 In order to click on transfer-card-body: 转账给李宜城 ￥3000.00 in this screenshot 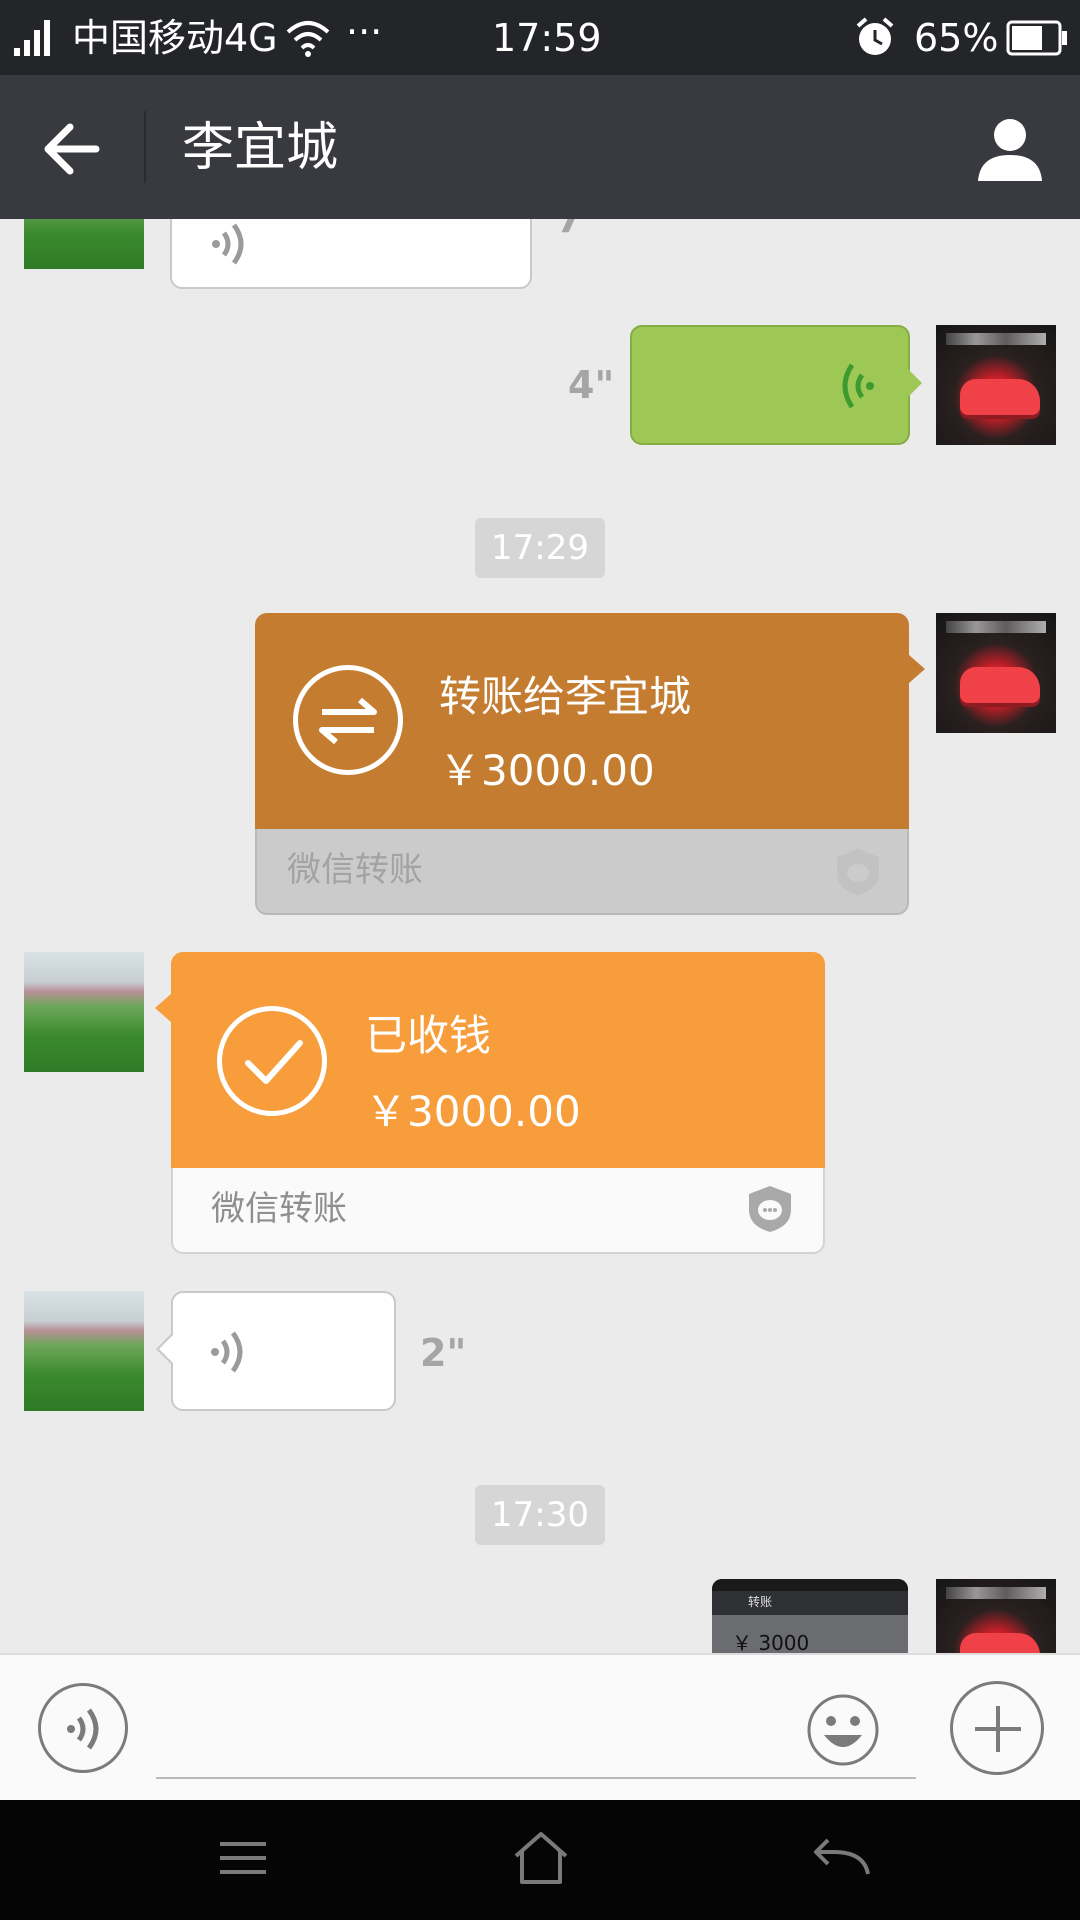, I will do `click(590, 721)`.